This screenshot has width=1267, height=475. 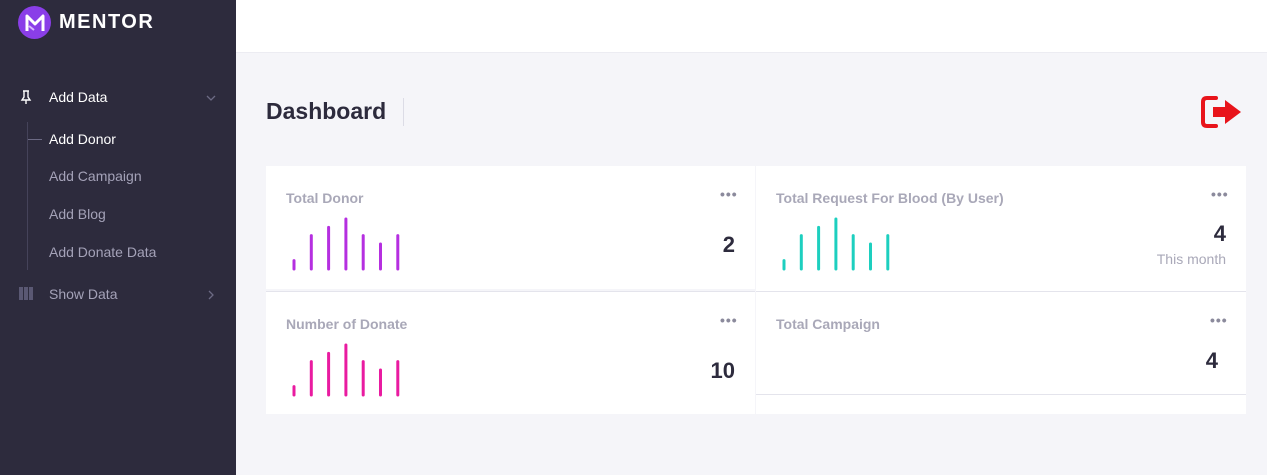 What do you see at coordinates (118, 97) in the screenshot?
I see `sidebar-item-add-data: Add Data` at bounding box center [118, 97].